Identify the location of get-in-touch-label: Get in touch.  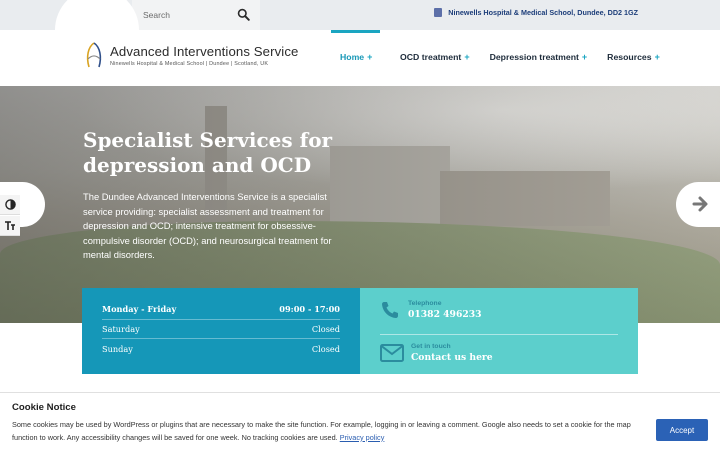
(431, 346).